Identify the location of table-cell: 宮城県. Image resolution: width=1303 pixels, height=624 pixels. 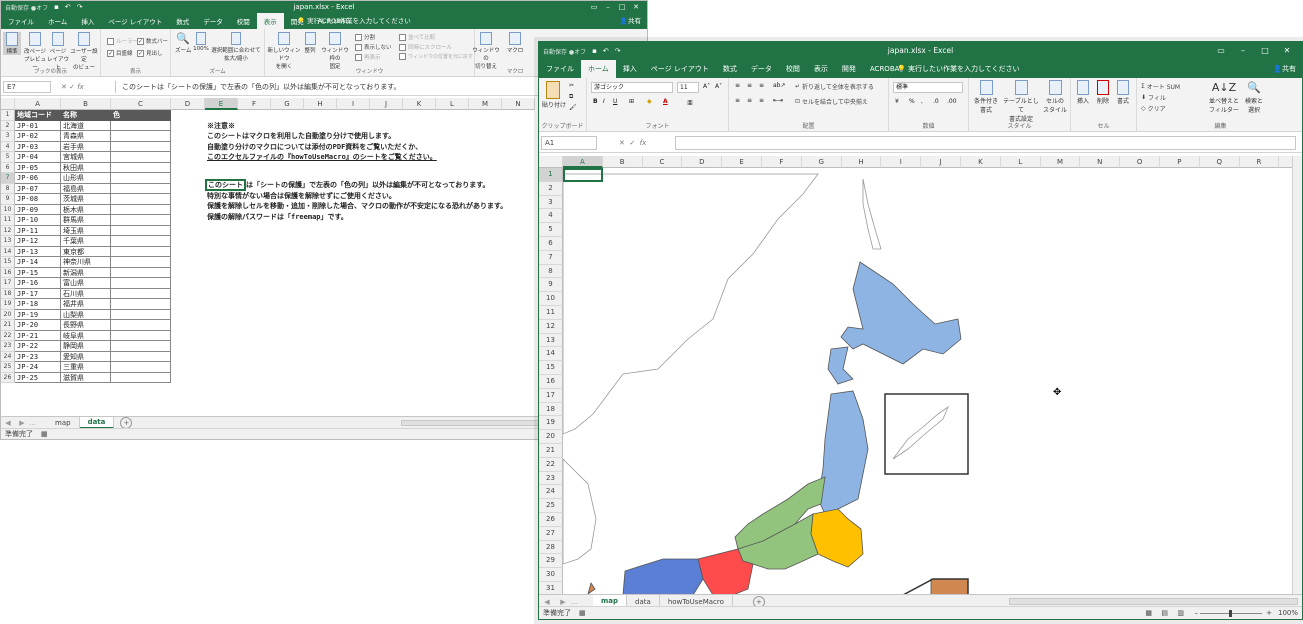
(86, 157).